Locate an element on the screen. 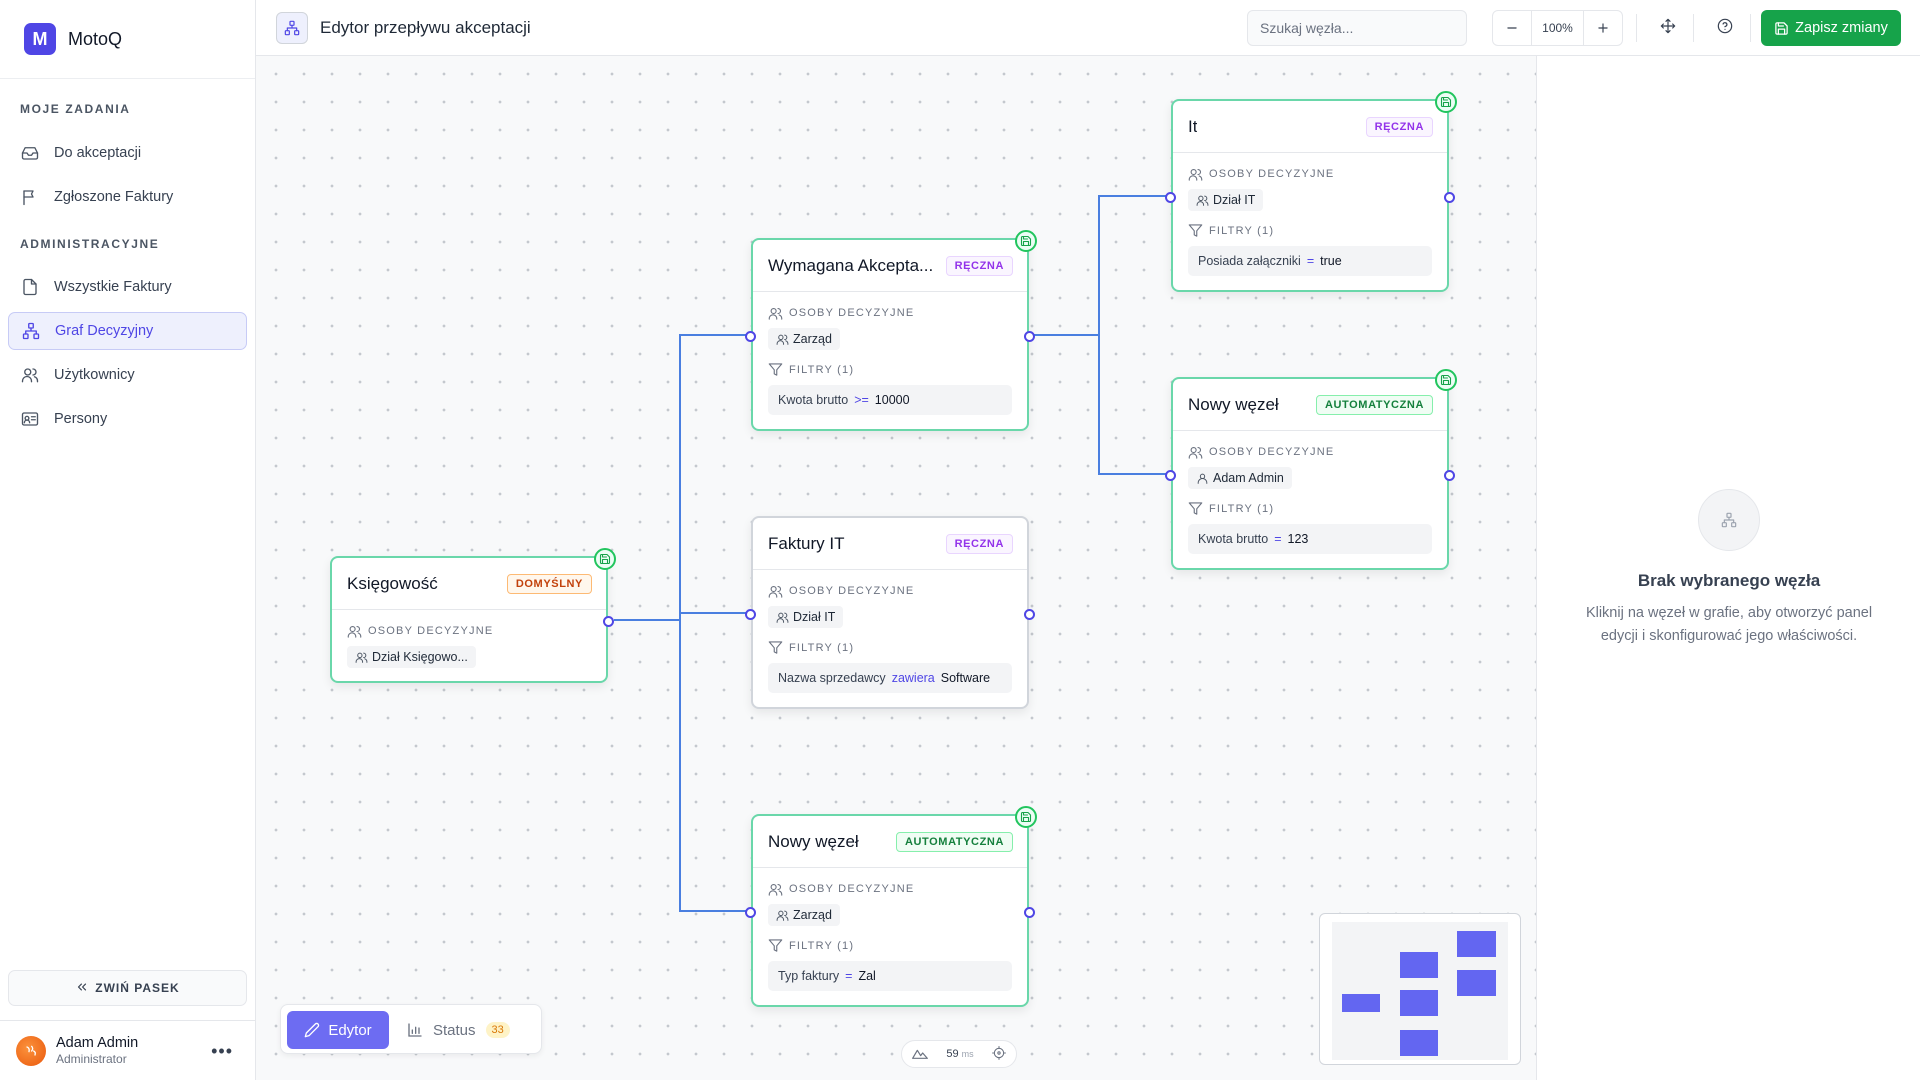 This screenshot has height=1080, width=1920. filter-field: Nazwa sprzedawcy is located at coordinates (832, 677).